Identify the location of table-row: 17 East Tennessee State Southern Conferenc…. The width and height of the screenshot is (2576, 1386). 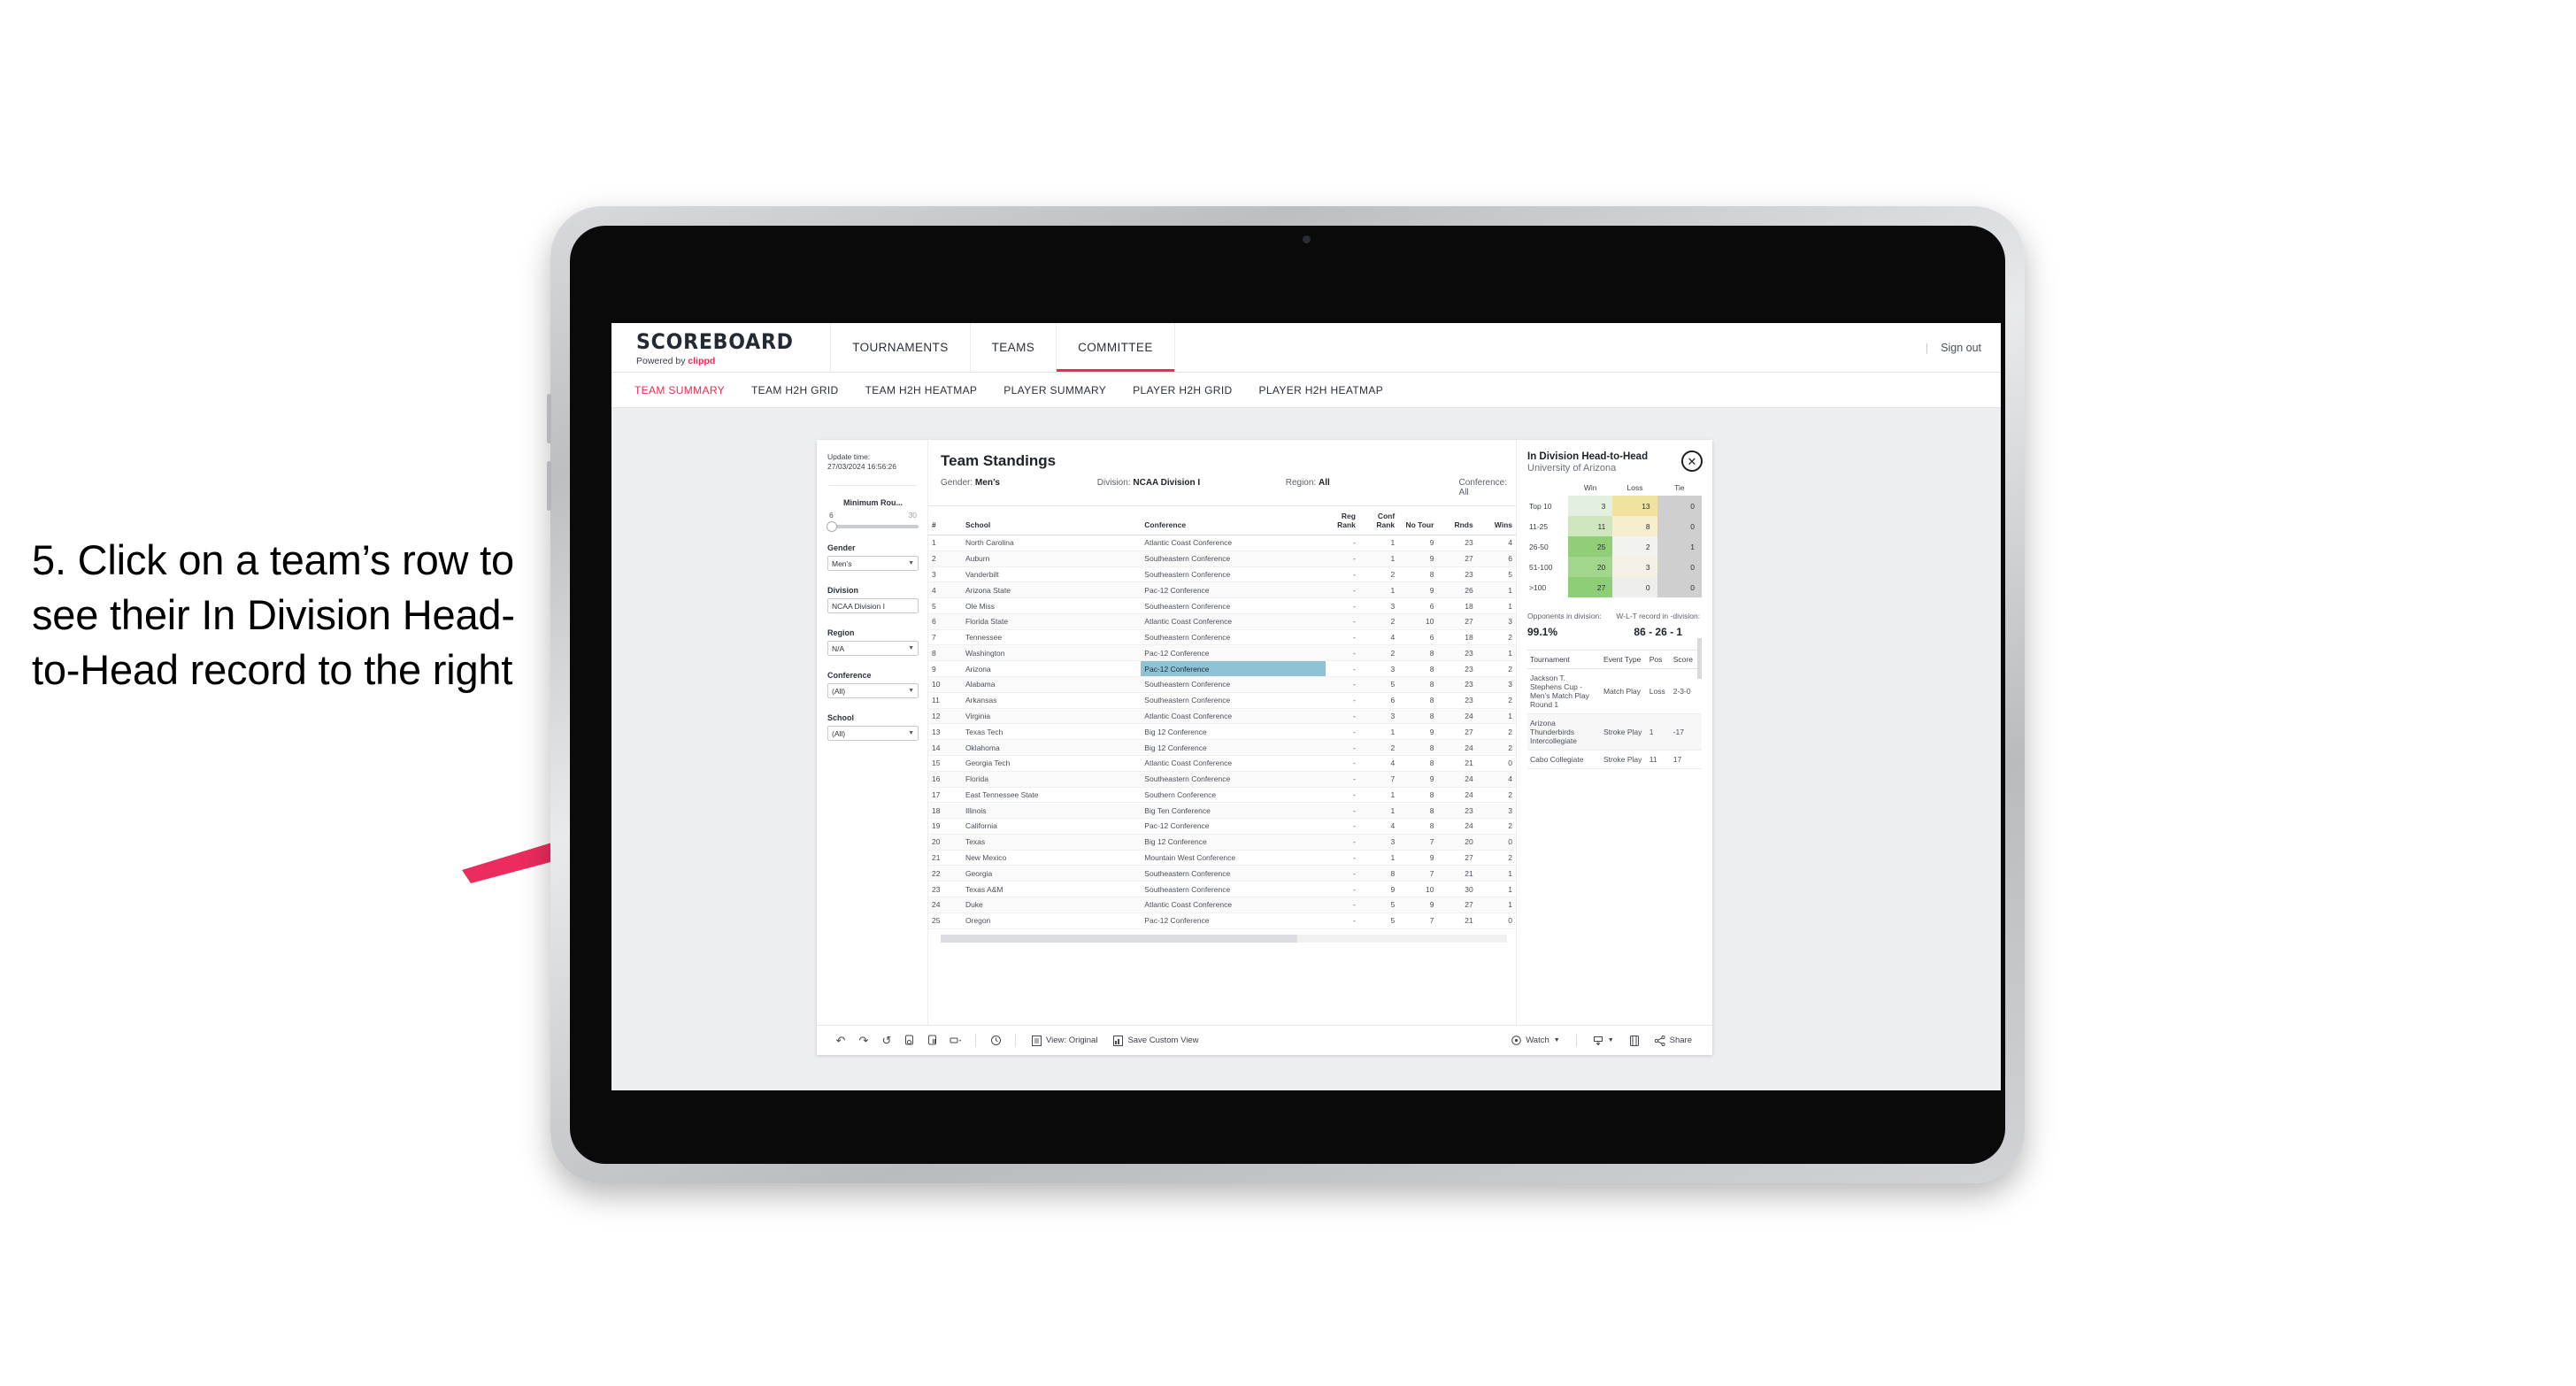
(1222, 796).